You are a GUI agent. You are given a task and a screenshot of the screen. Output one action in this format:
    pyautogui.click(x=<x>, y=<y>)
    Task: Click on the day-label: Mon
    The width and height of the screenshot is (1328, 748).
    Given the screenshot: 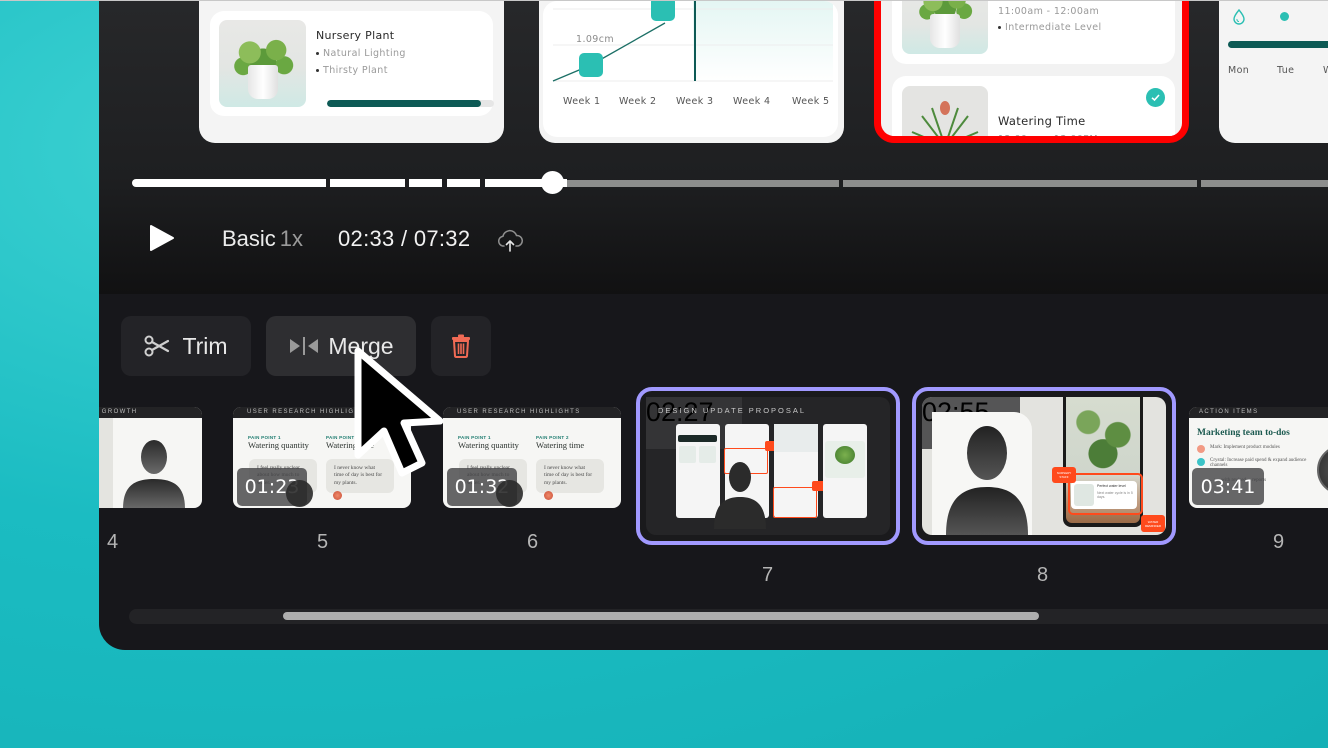 What is the action you would take?
    pyautogui.click(x=1239, y=70)
    